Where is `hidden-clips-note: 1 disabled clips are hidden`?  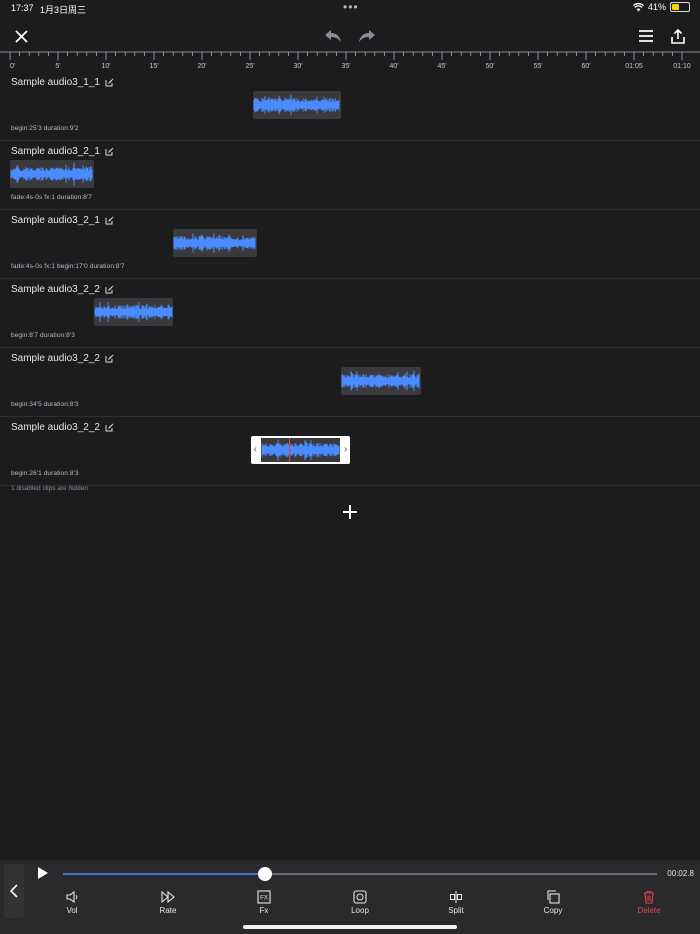 hidden-clips-note: 1 disabled clips are hidden is located at coordinates (49, 488).